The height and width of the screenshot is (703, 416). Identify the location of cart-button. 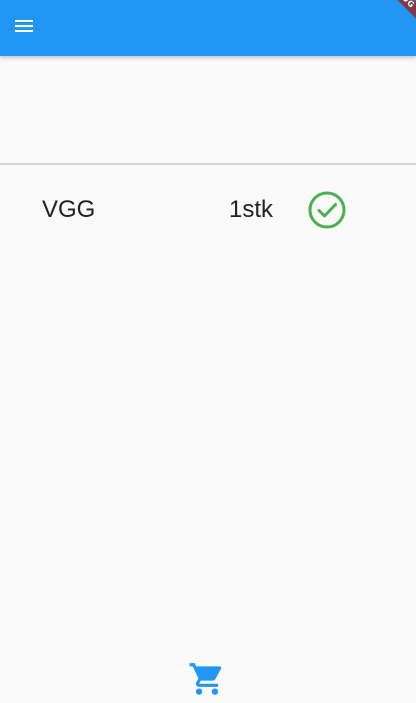
(207, 681).